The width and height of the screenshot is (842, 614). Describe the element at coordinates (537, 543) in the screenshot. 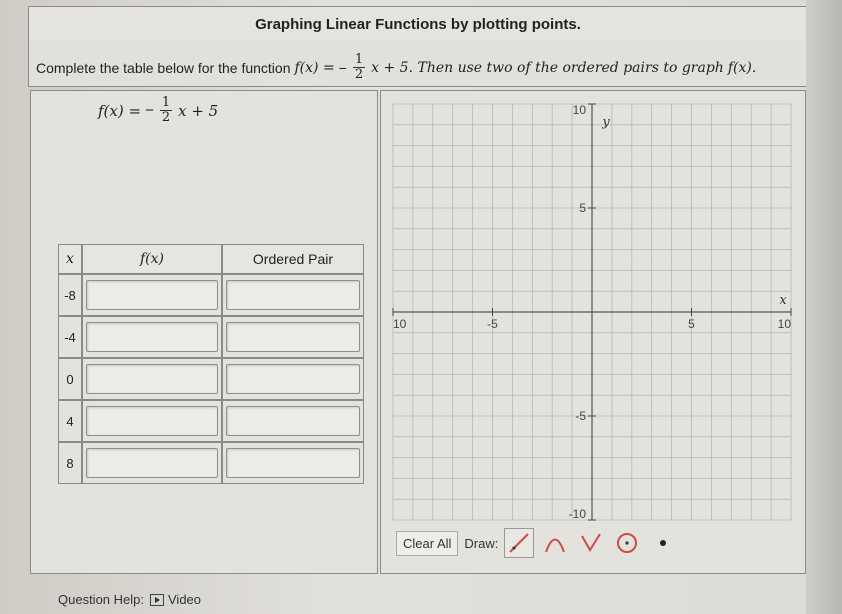

I see `graph-toolbar: Clear All Draw:` at that location.